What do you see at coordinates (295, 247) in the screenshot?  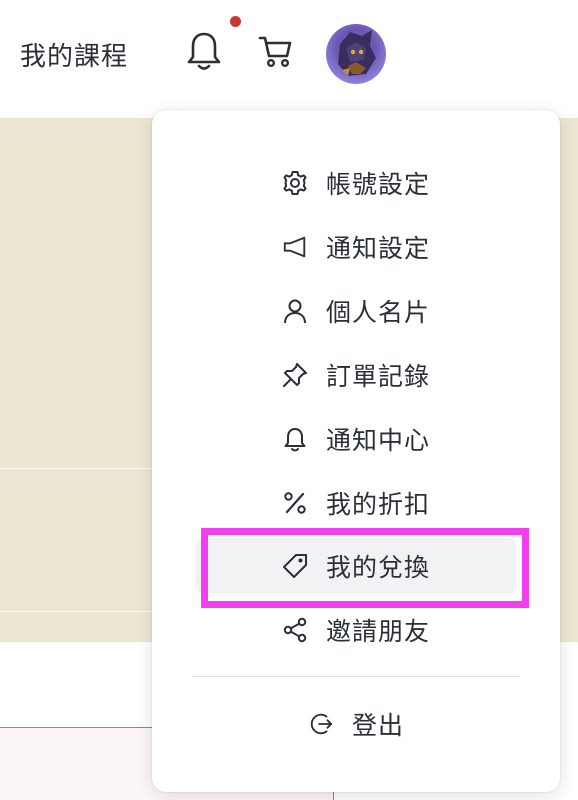 I see `megaphone-icon` at bounding box center [295, 247].